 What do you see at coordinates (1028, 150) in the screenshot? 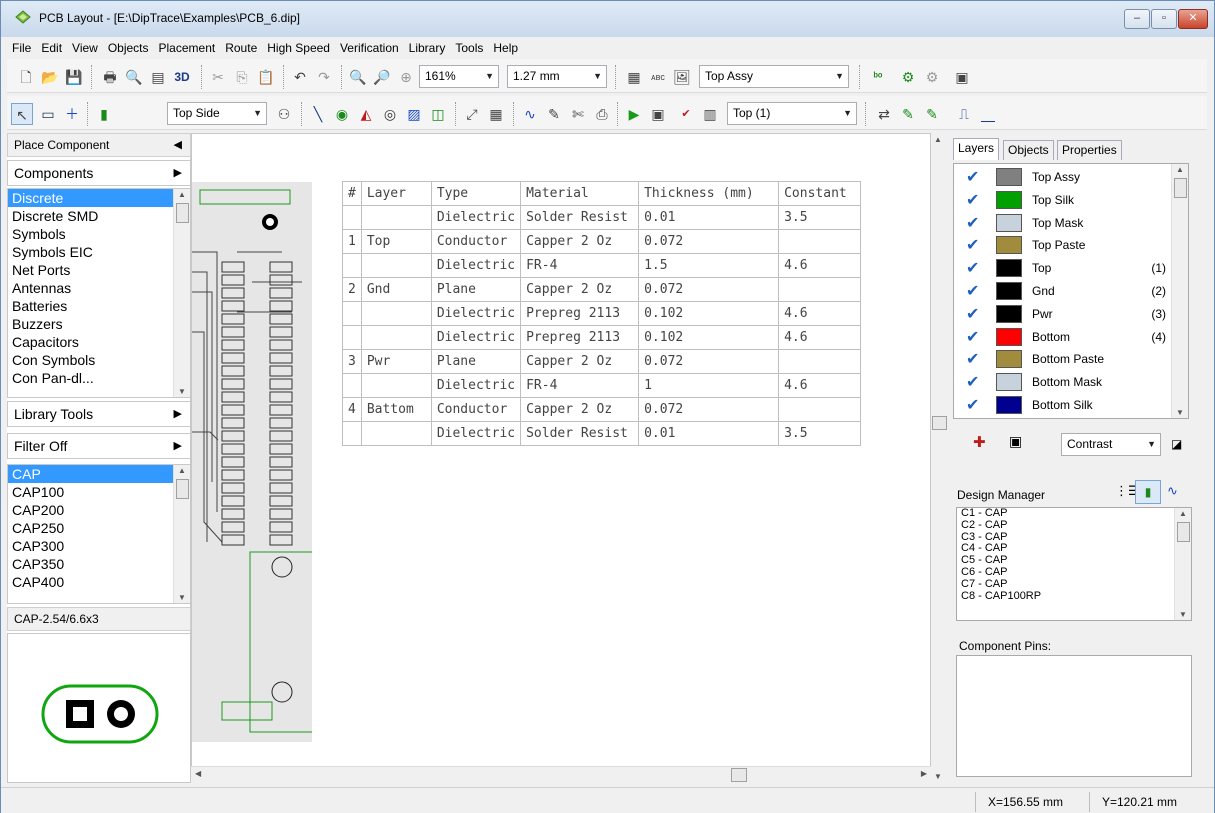
I see `tab-objects: Objects` at bounding box center [1028, 150].